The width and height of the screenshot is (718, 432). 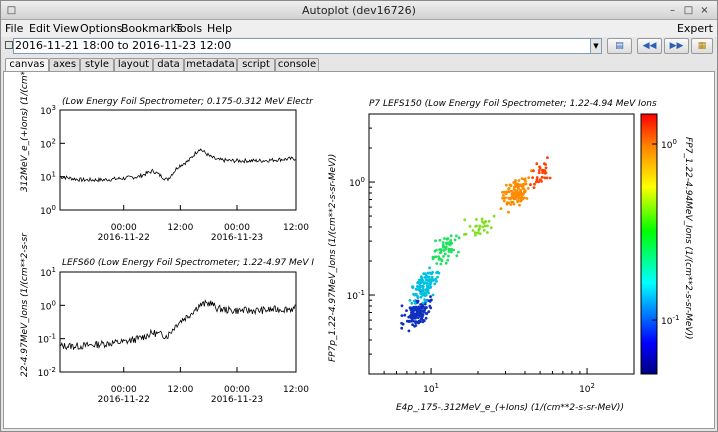 I want to click on colorbar-tick-label: 100, so click(x=669, y=144).